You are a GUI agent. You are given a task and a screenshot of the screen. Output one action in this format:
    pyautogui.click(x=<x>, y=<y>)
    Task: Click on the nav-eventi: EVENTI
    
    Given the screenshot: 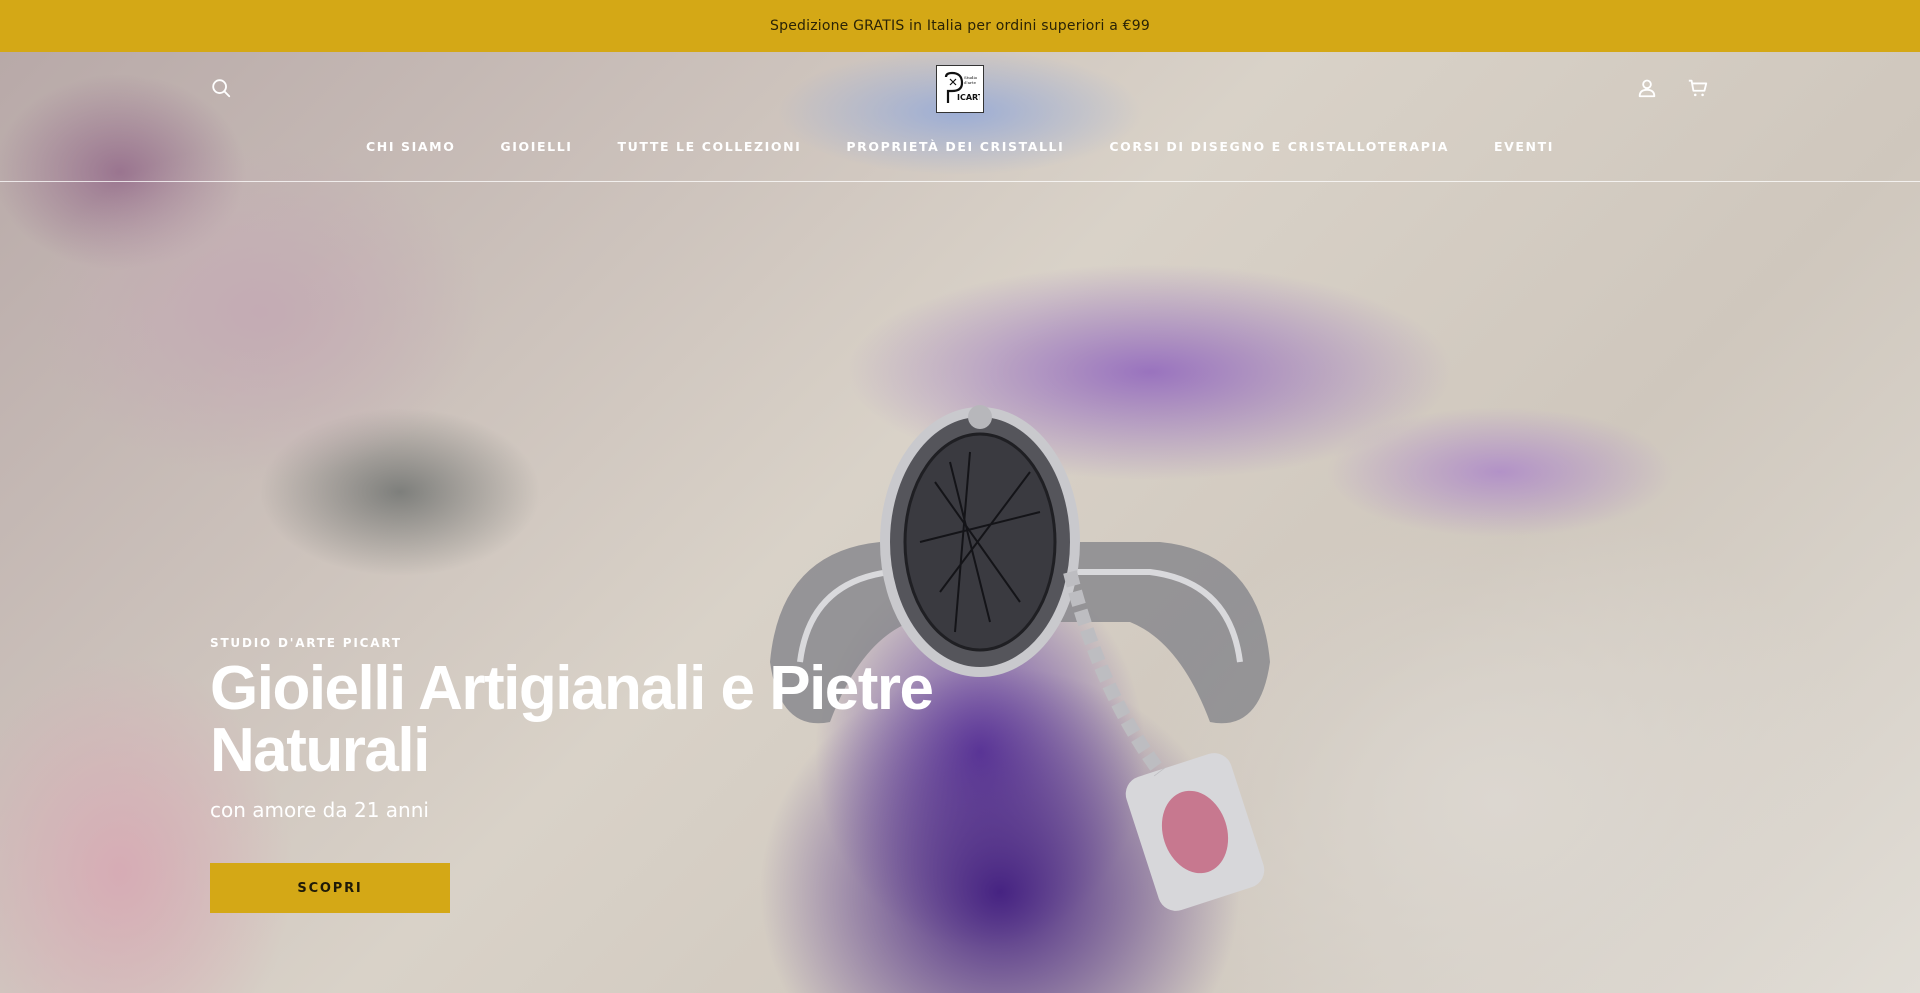 What is the action you would take?
    pyautogui.click(x=1524, y=150)
    